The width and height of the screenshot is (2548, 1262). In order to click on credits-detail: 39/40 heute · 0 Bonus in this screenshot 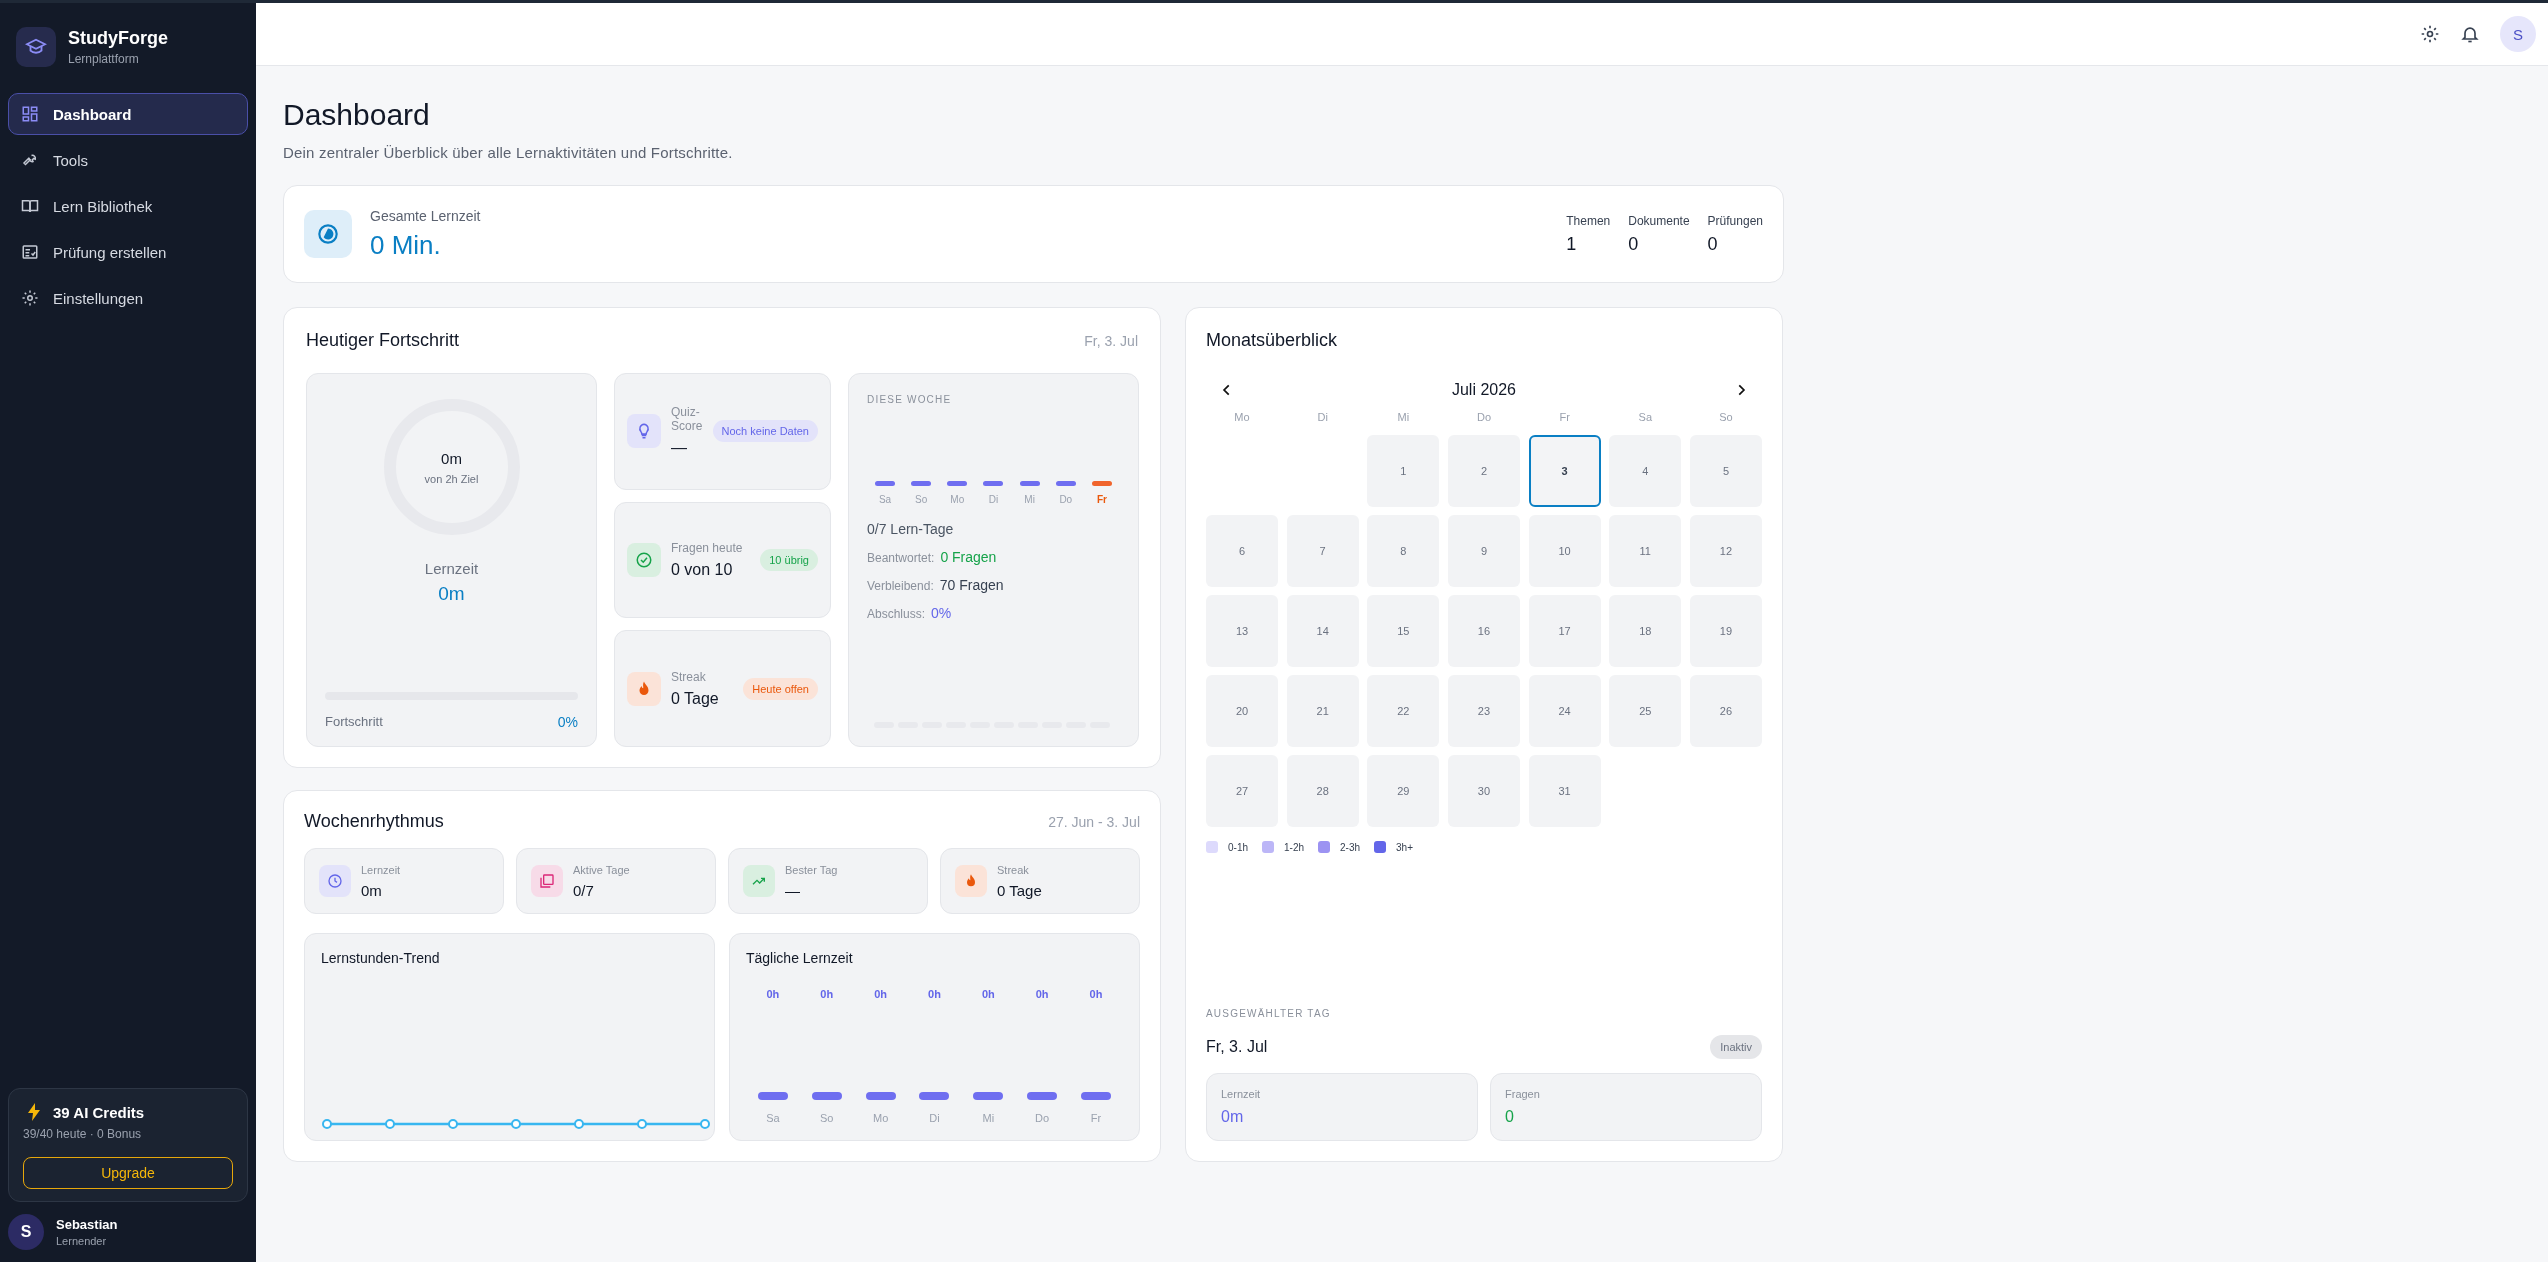, I will do `click(83, 1134)`.